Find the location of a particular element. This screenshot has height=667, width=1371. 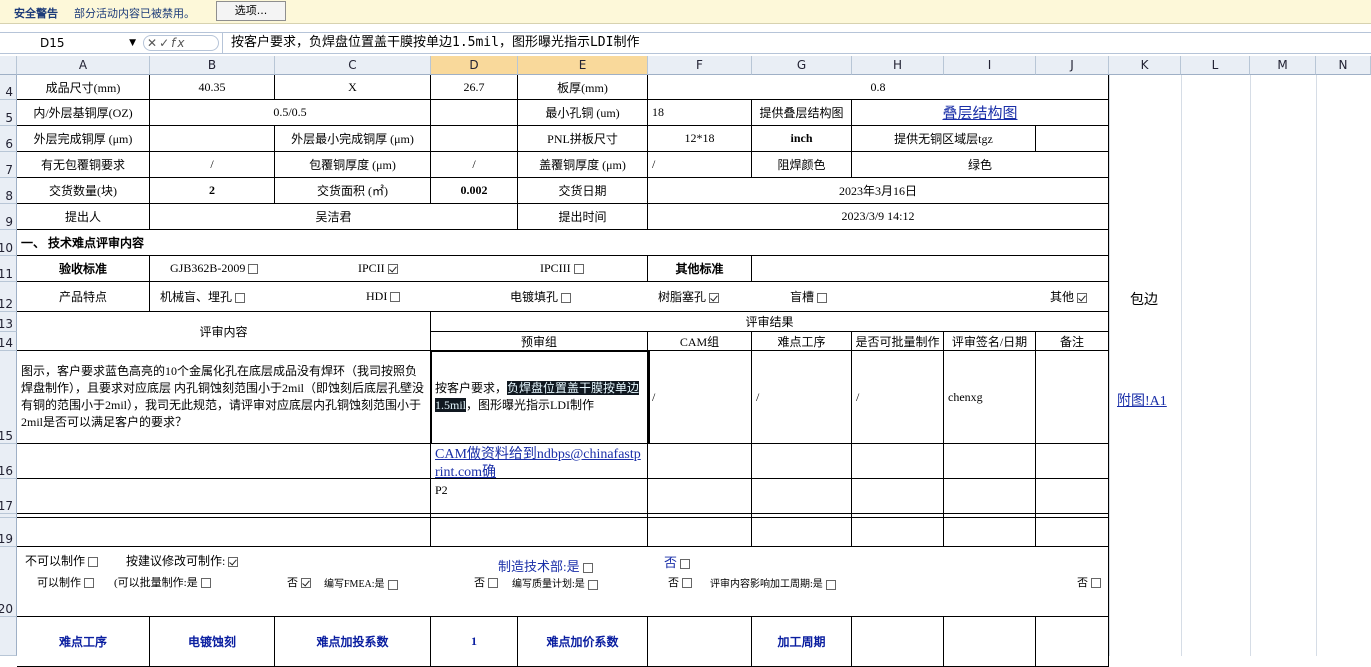

row-header: 4 is located at coordinates (8, 87).